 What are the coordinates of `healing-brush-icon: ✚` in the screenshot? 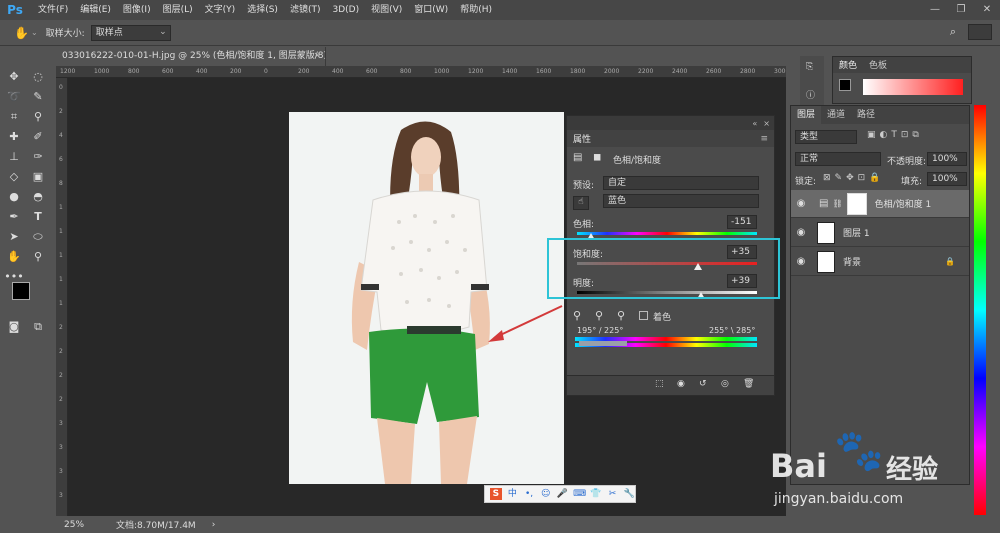 It's located at (14, 137).